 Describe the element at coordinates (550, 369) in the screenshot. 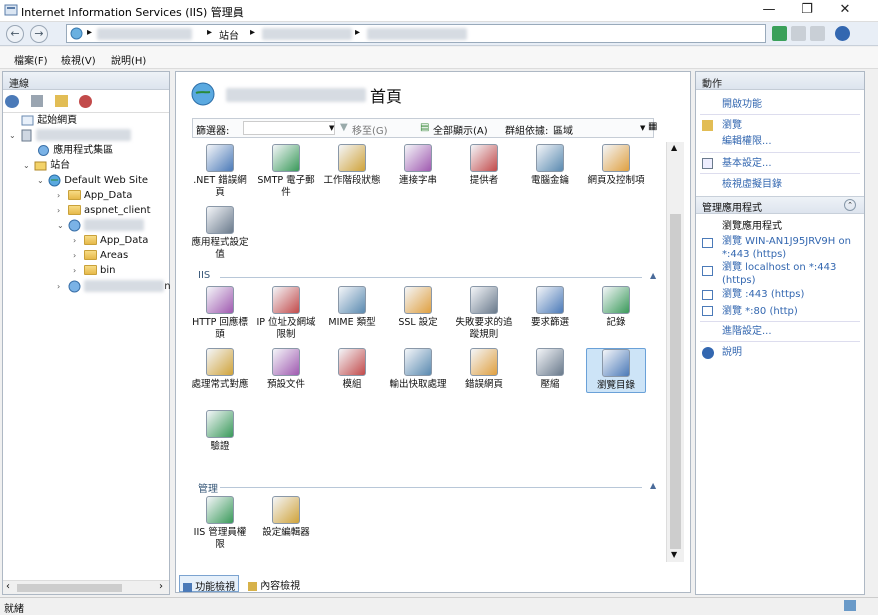

I see `feature-item: 壓縮` at that location.